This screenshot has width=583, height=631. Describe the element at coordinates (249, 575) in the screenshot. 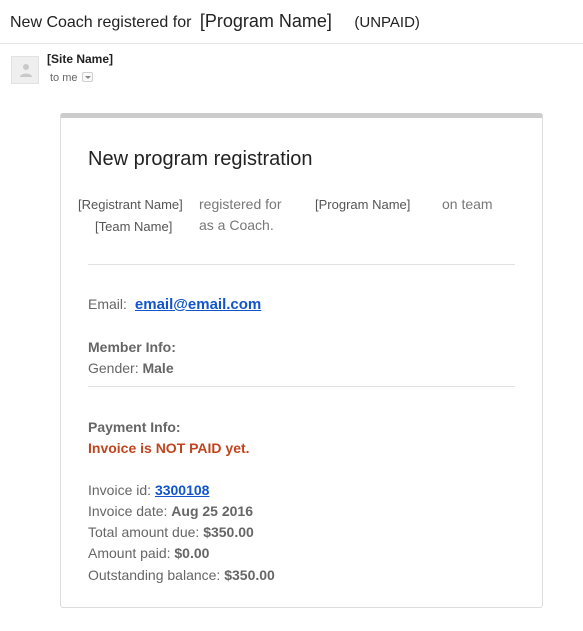

I see `outstanding-balance-value: $350.00` at that location.